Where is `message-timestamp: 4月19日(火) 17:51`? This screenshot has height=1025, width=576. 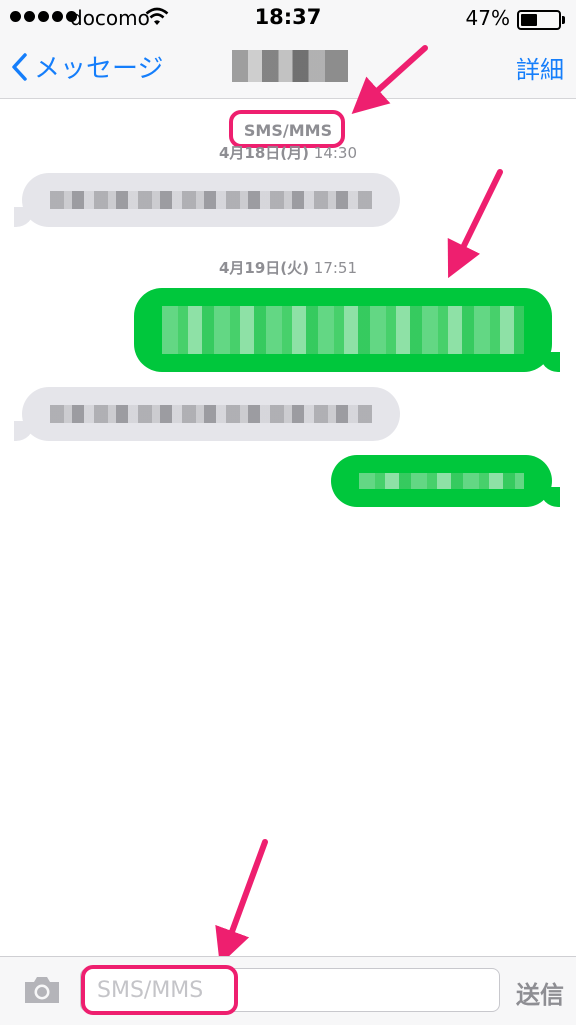
message-timestamp: 4月19日(火) 17:51 is located at coordinates (288, 267).